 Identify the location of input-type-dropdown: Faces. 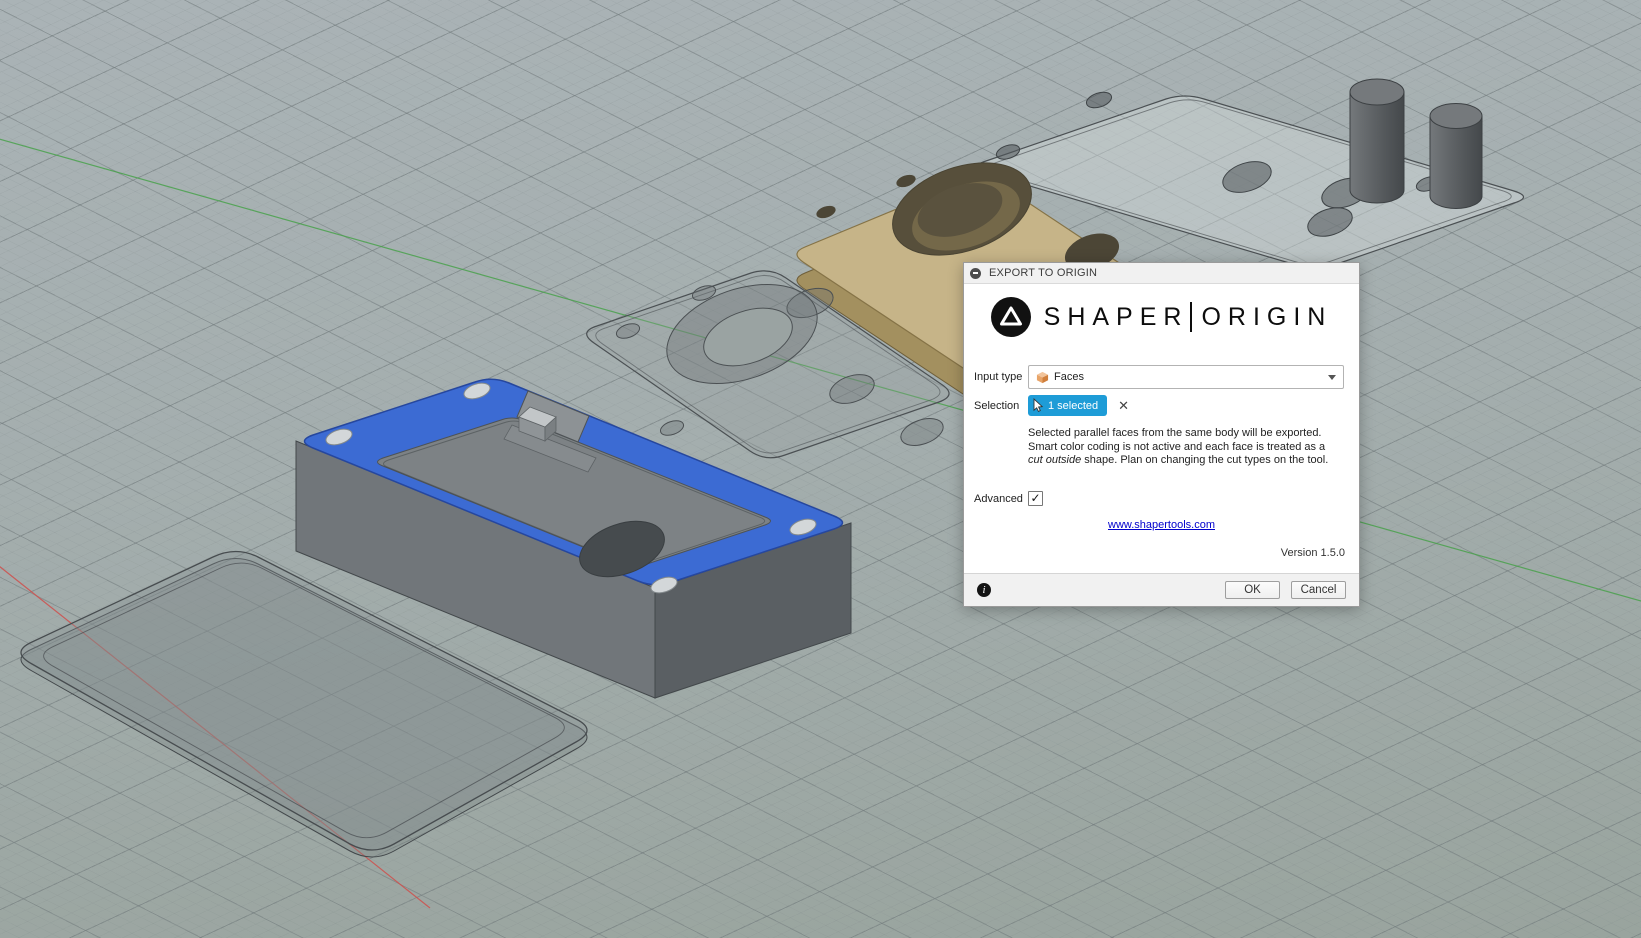
(1186, 377).